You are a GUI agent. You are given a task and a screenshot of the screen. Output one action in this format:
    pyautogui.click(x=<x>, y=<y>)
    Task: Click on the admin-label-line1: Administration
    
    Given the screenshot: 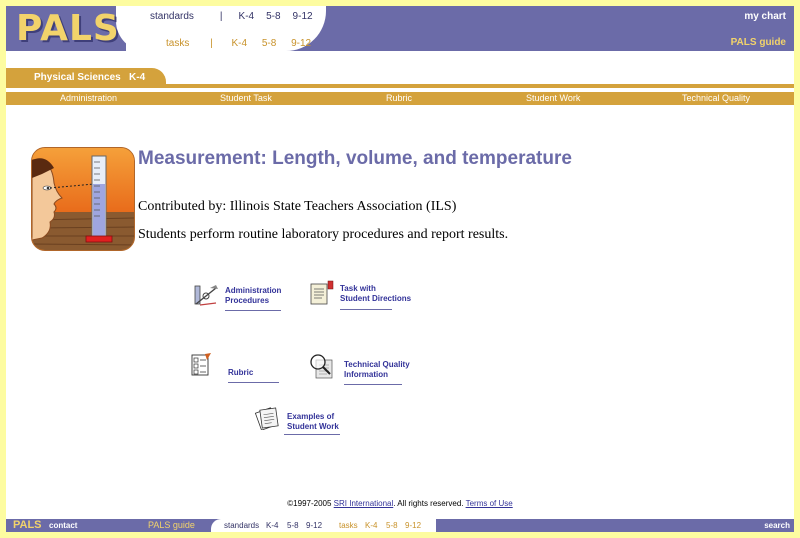 What is the action you would take?
    pyautogui.click(x=253, y=290)
    